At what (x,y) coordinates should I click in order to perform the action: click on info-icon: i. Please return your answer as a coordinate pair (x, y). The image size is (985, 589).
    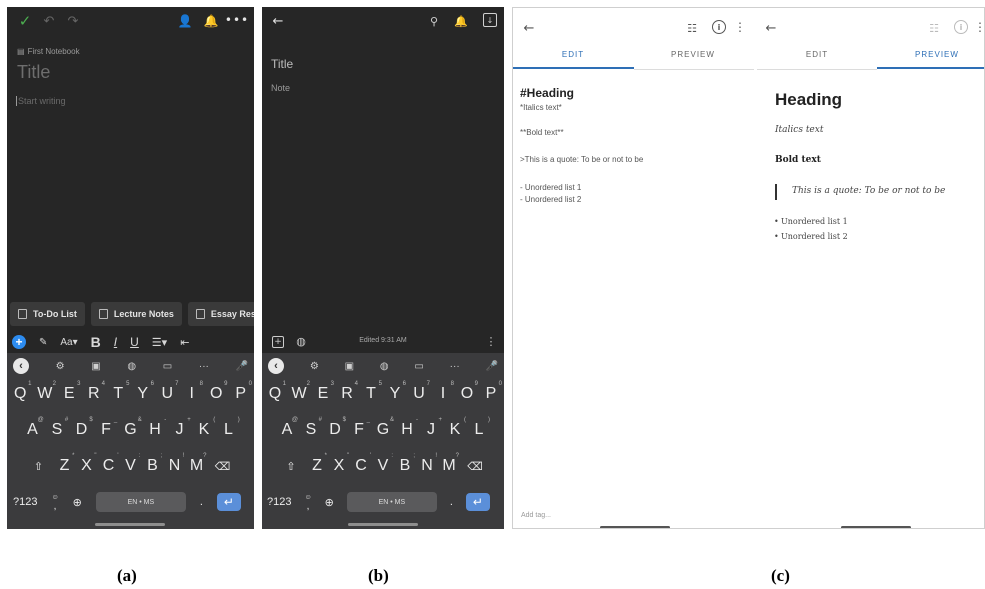
    Looking at the image, I should click on (719, 27).